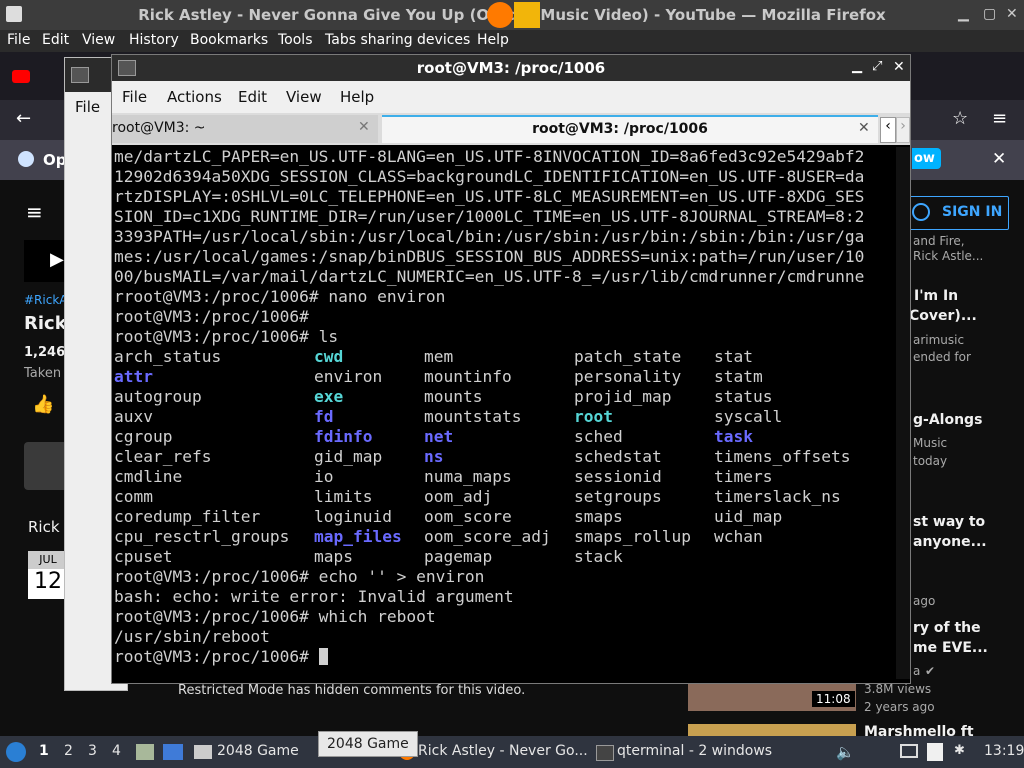 The height and width of the screenshot is (768, 1024). Describe the element at coordinates (92, 751) in the screenshot. I see `workspace-3: 3` at that location.